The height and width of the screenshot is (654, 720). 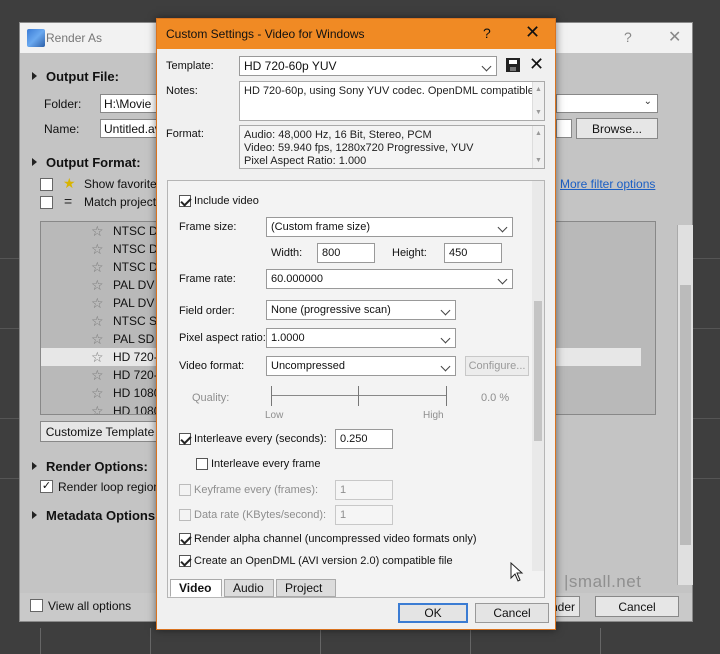 I want to click on data-rate-input: 1, so click(x=364, y=515).